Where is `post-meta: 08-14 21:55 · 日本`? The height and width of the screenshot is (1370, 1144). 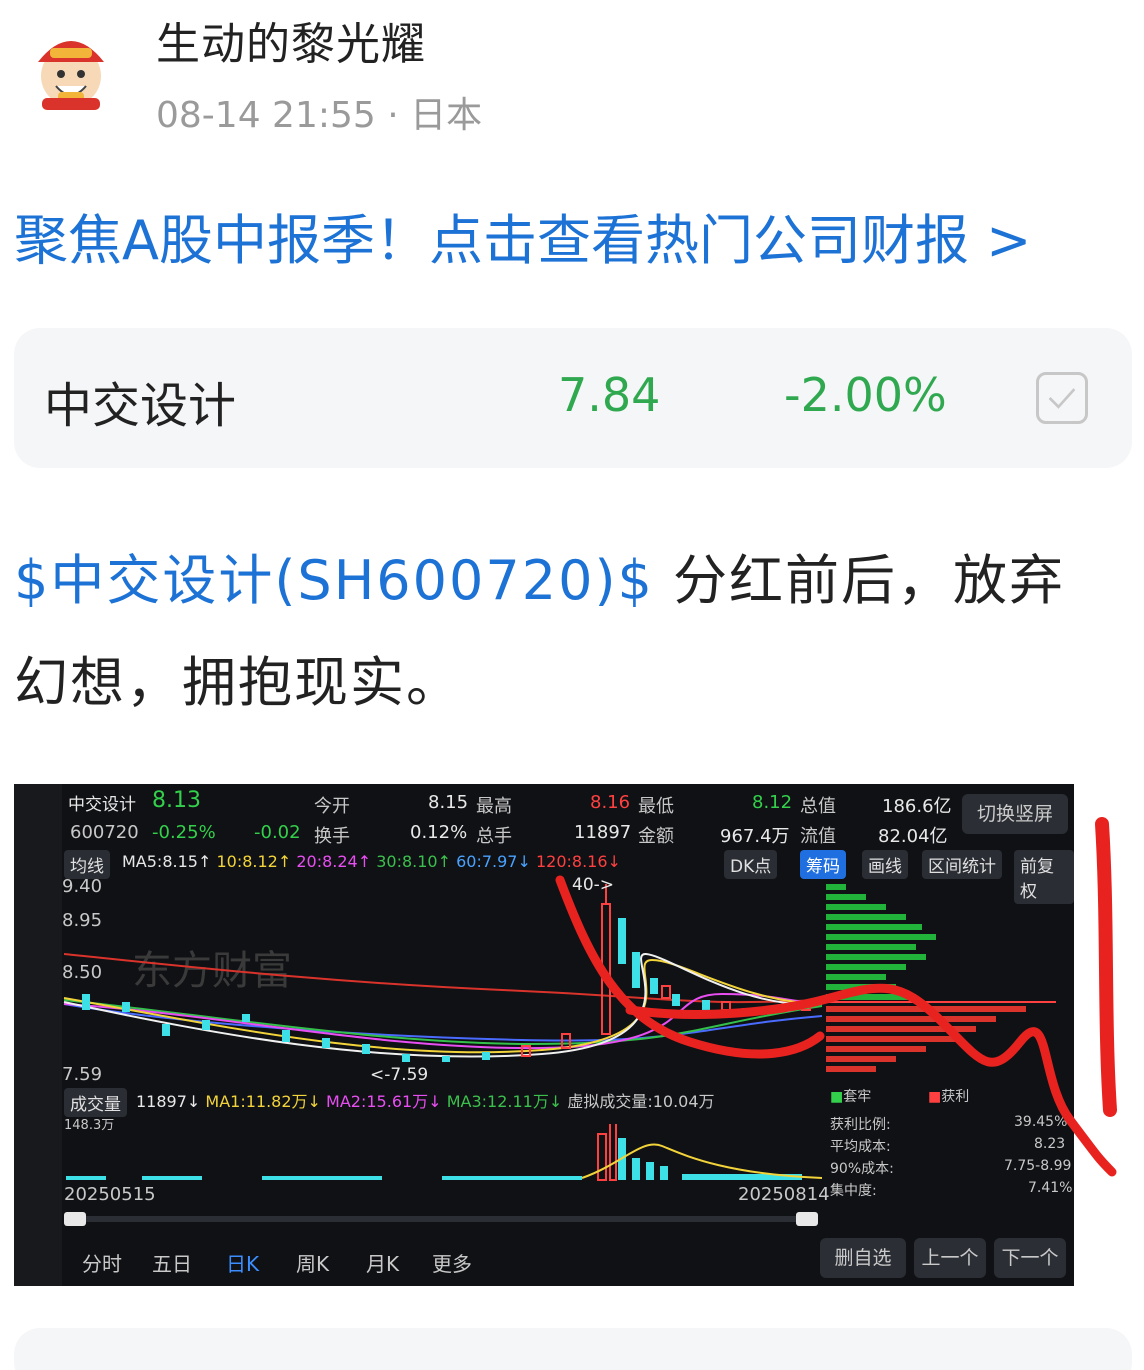
post-meta: 08-14 21:55 · 日本 is located at coordinates (319, 112).